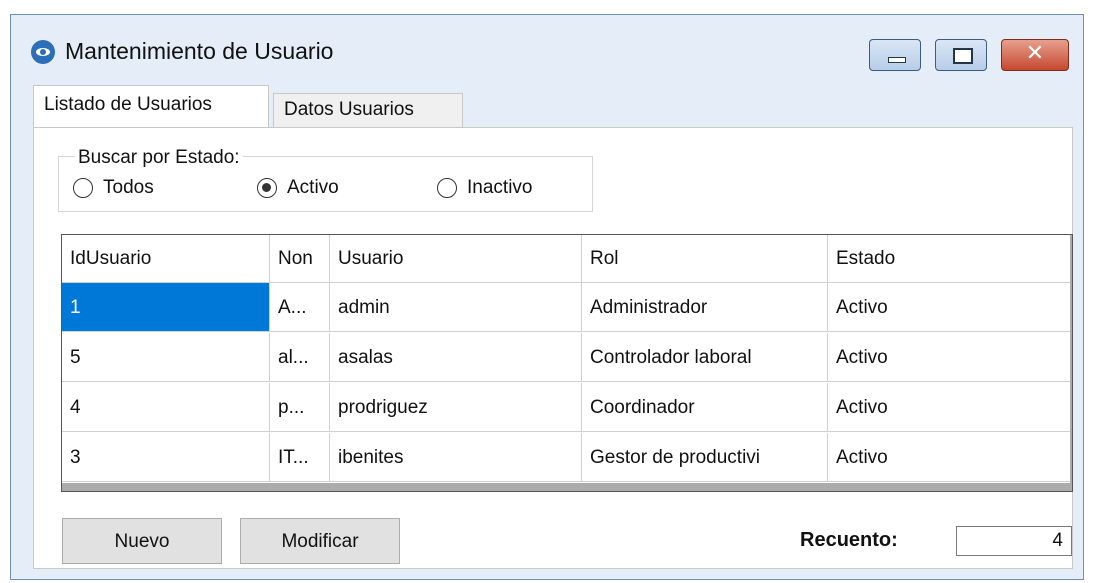 The height and width of the screenshot is (583, 1096). What do you see at coordinates (895, 55) in the screenshot?
I see `minimize-button` at bounding box center [895, 55].